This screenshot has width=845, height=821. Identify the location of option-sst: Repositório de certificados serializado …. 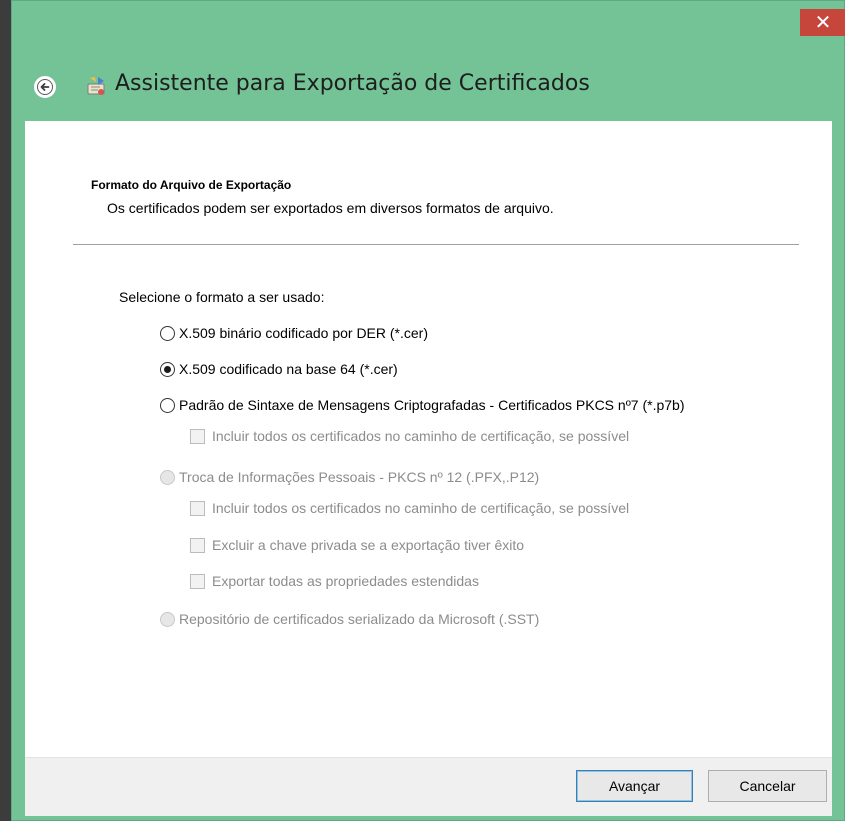
(349, 619).